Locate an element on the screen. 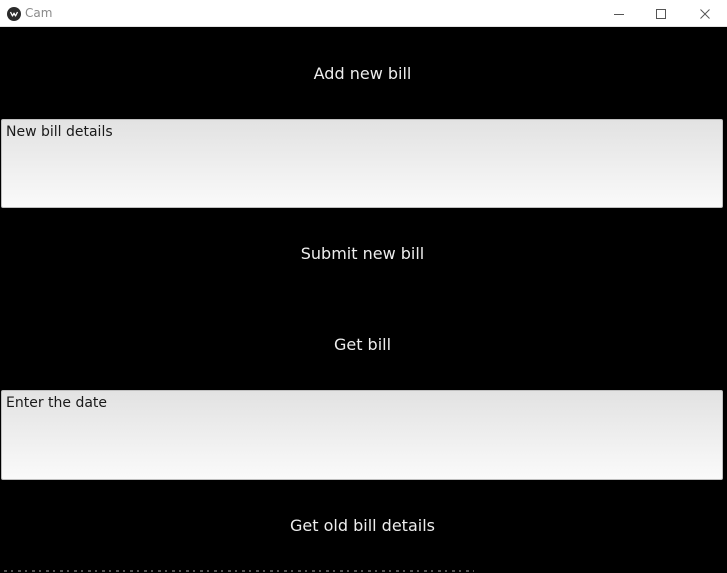  get-old-bill-details-label: Get old bill details is located at coordinates (362, 525).